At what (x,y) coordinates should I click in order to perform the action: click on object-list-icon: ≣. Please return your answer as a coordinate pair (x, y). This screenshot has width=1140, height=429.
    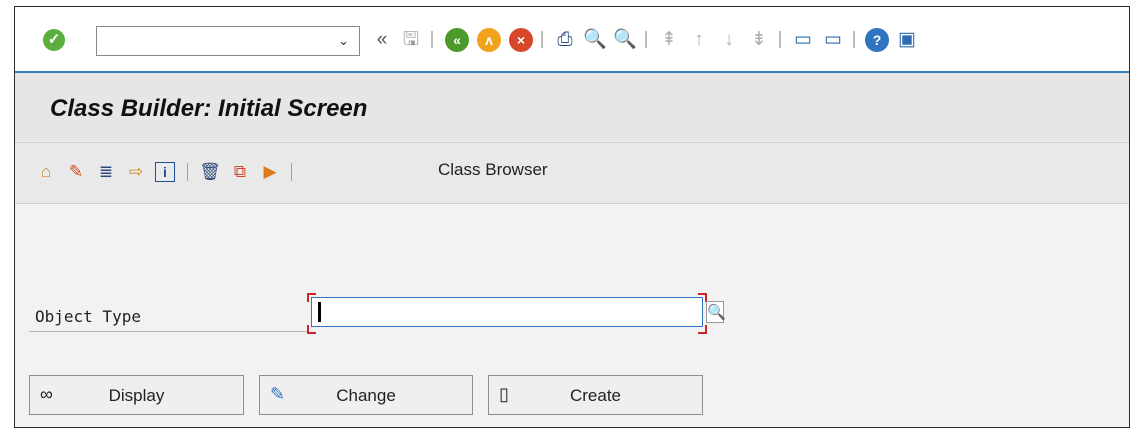
    Looking at the image, I should click on (106, 172).